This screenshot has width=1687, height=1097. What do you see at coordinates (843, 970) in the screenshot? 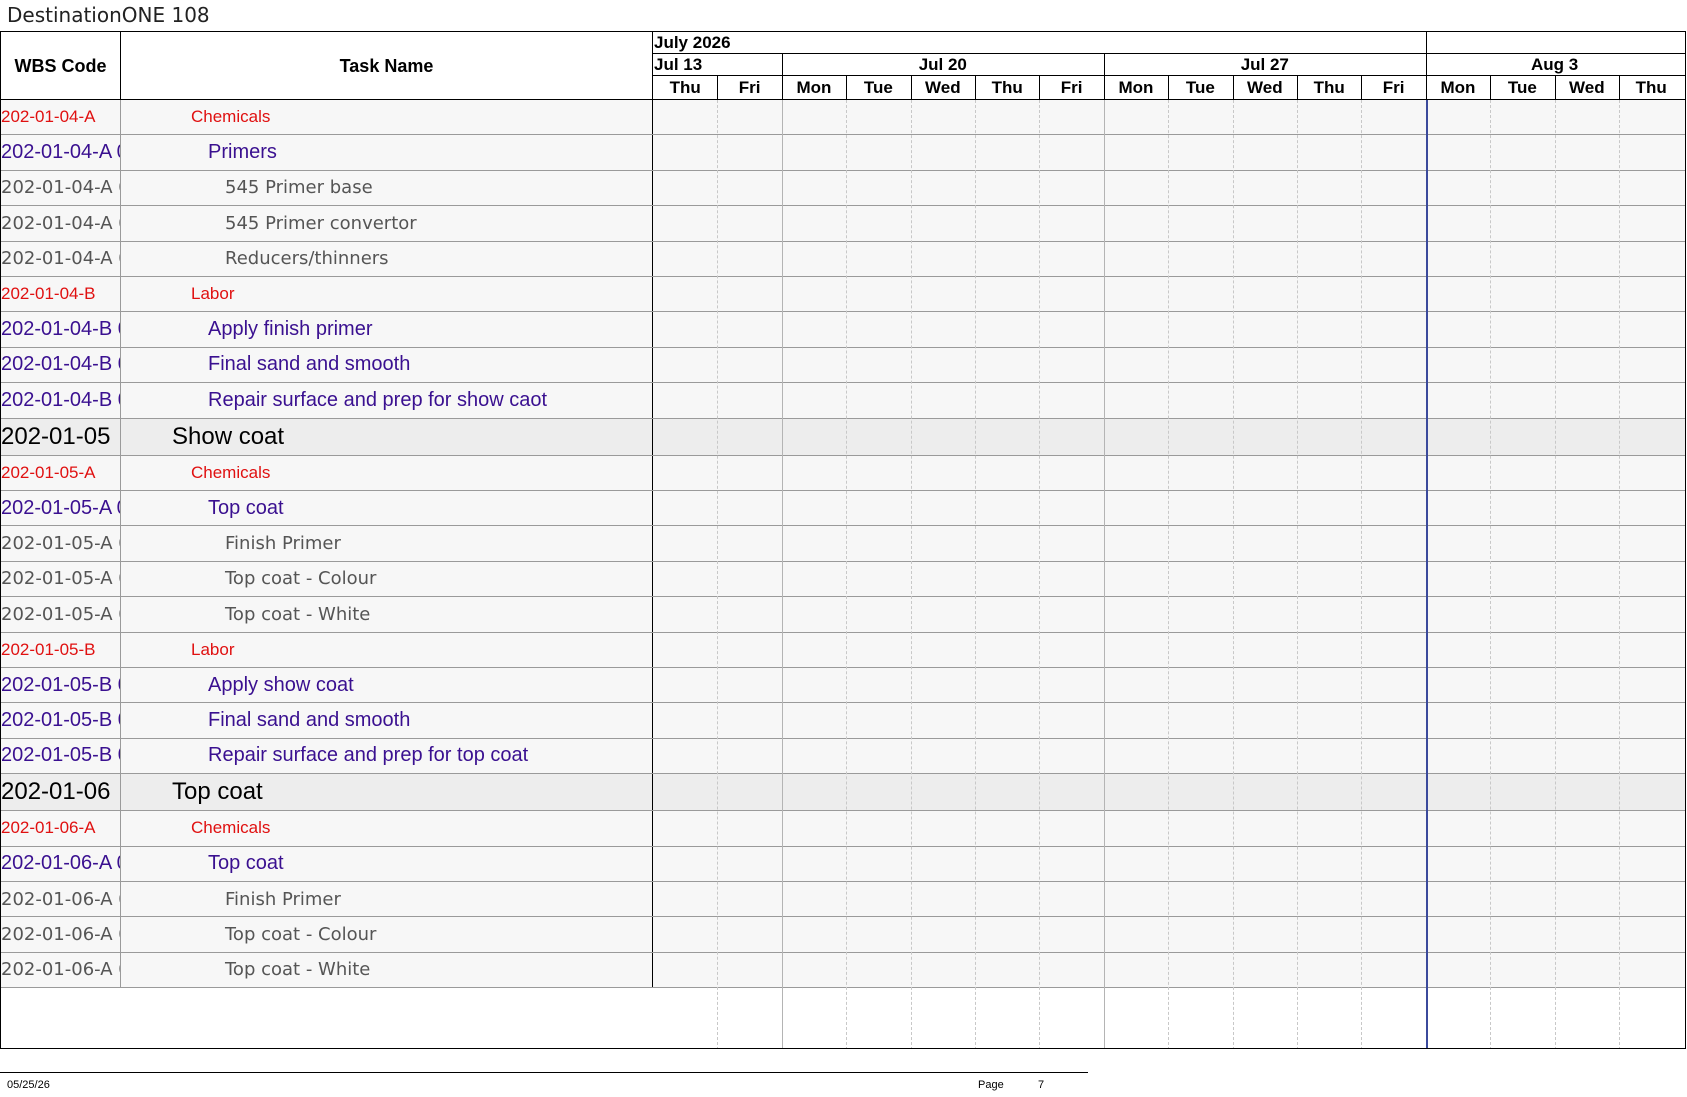
I see `table-row: 202-01-06-A 01Top coat - White` at bounding box center [843, 970].